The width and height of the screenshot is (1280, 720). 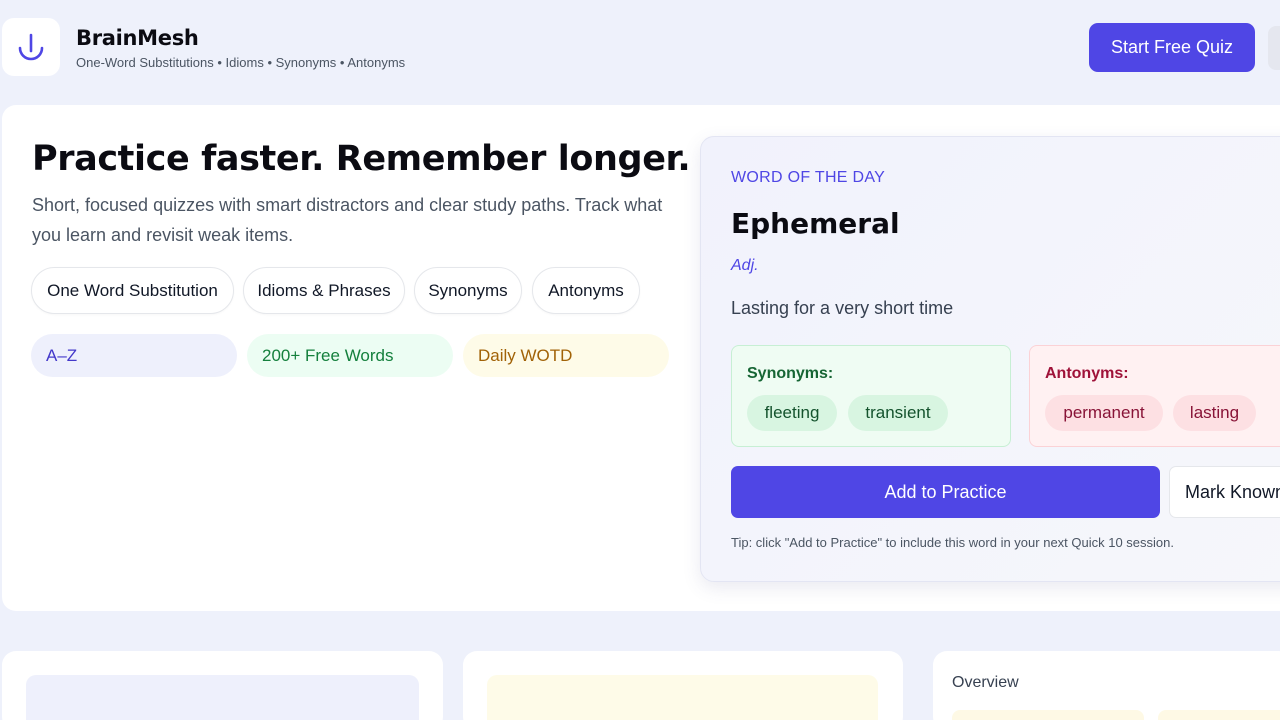 I want to click on synonyms-title: Synonyms:, so click(x=790, y=373).